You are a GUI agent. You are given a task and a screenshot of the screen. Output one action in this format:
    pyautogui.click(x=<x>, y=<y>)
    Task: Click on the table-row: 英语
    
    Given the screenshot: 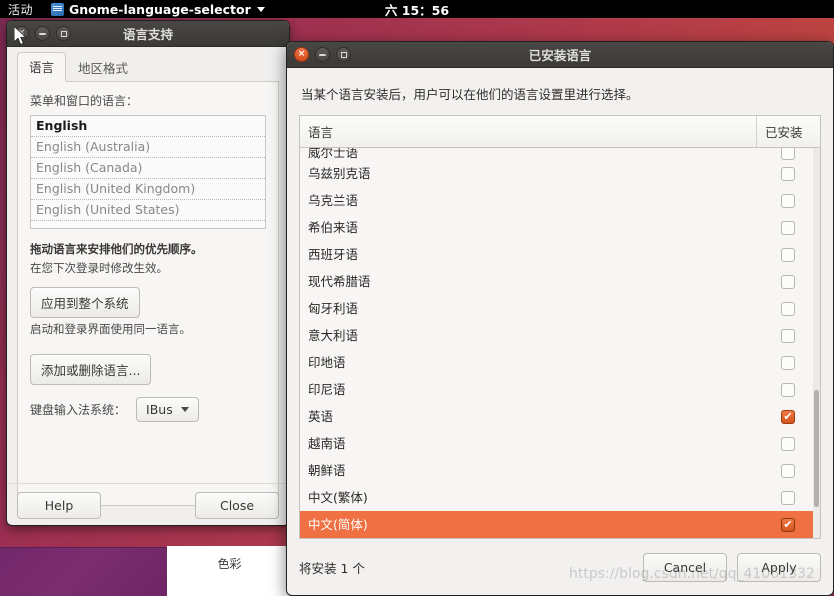 What is the action you would take?
    pyautogui.click(x=560, y=416)
    